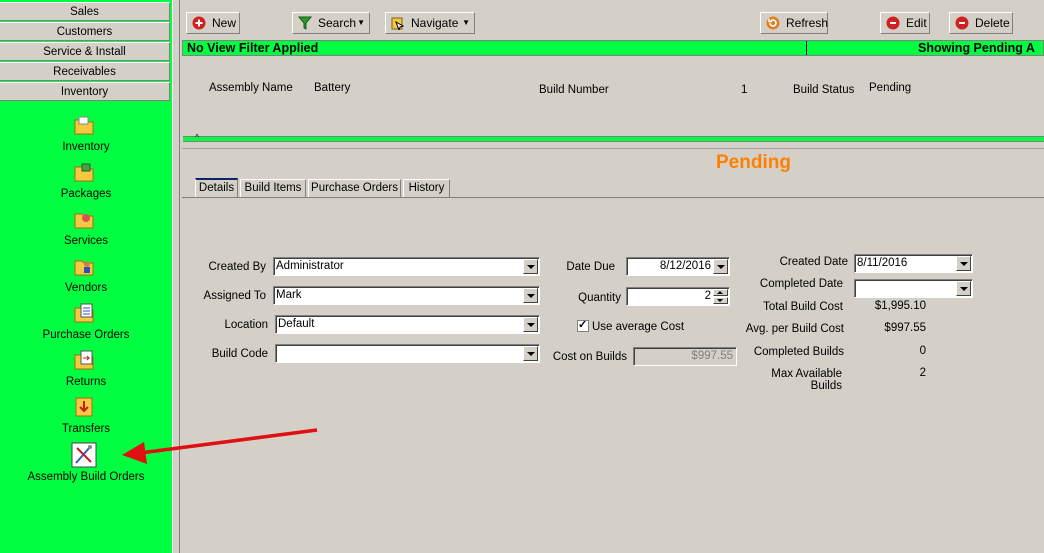  What do you see at coordinates (84, 221) in the screenshot?
I see `services-folder-icon` at bounding box center [84, 221].